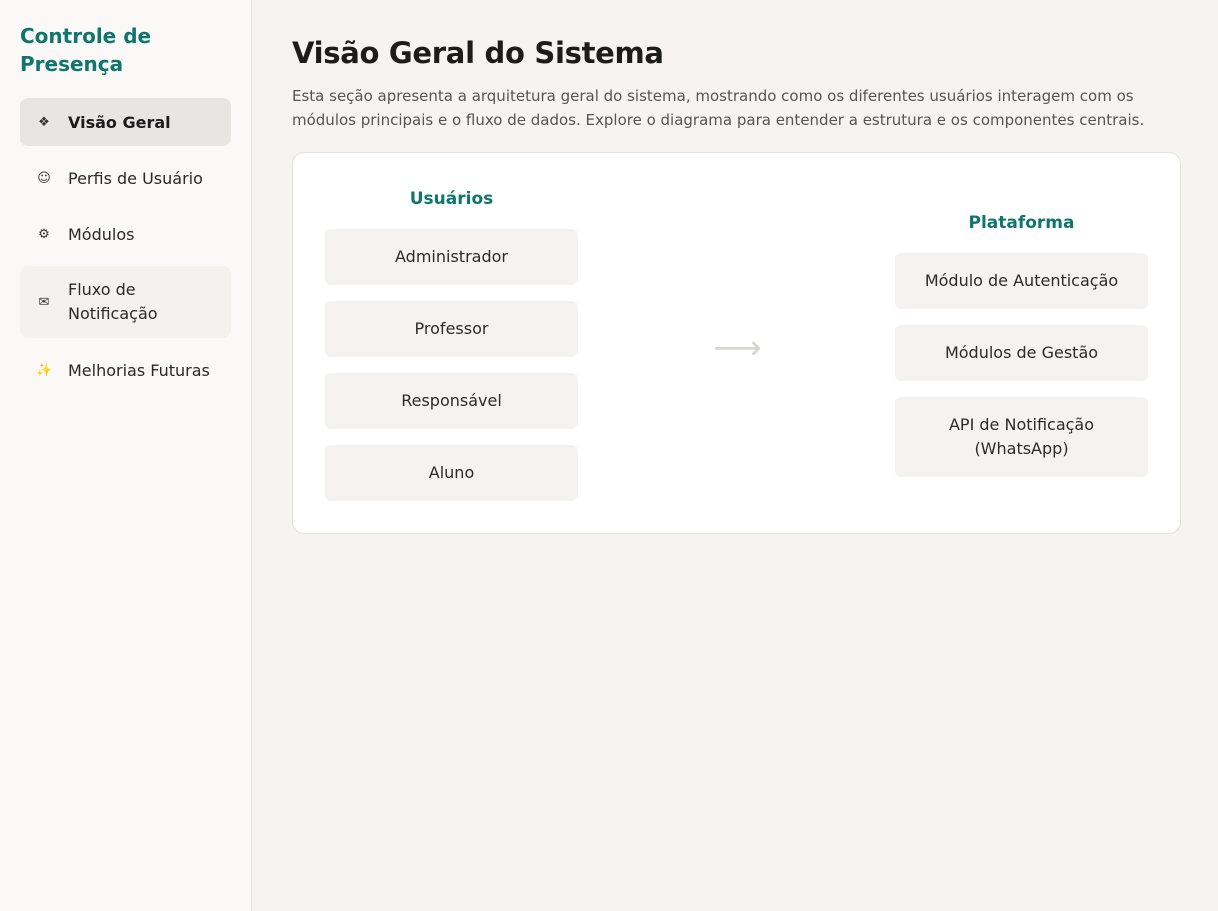 The height and width of the screenshot is (911, 1218). What do you see at coordinates (451, 401) in the screenshot?
I see `user-box-responsavel: Responsável` at bounding box center [451, 401].